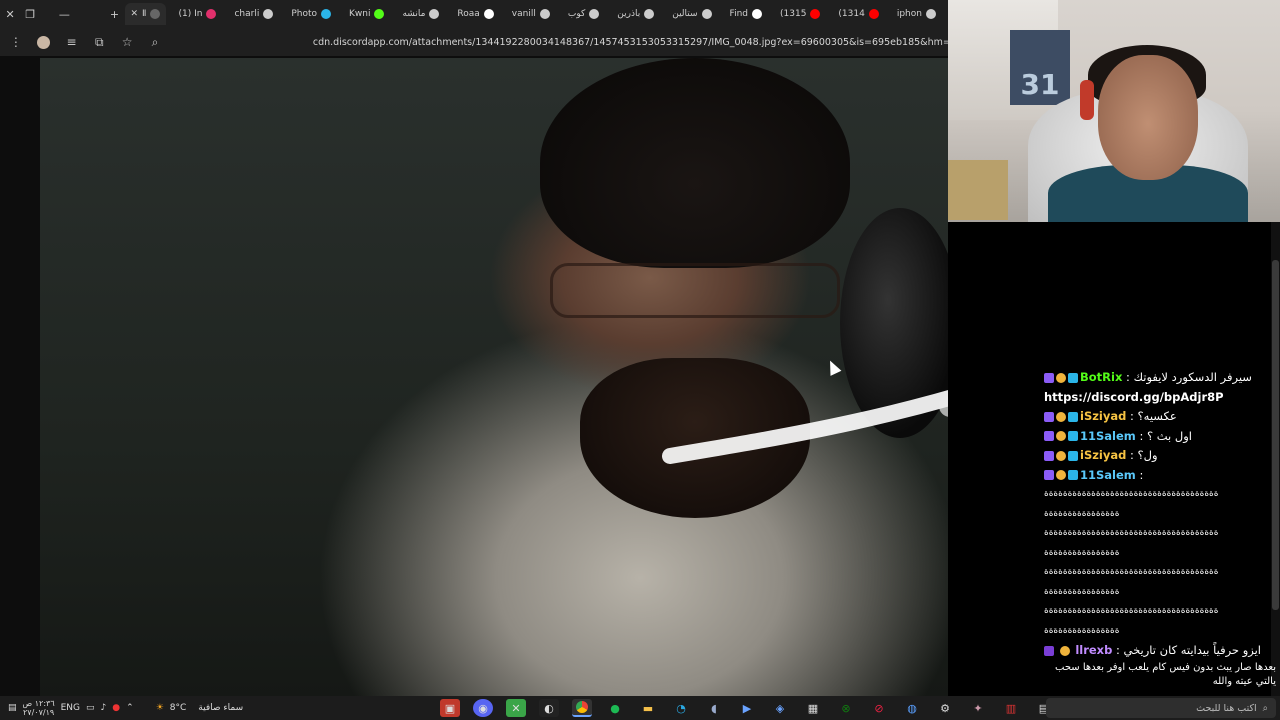 This screenshot has width=1280, height=720. Describe the element at coordinates (681, 708) in the screenshot. I see `edge-icon: ◔` at that location.